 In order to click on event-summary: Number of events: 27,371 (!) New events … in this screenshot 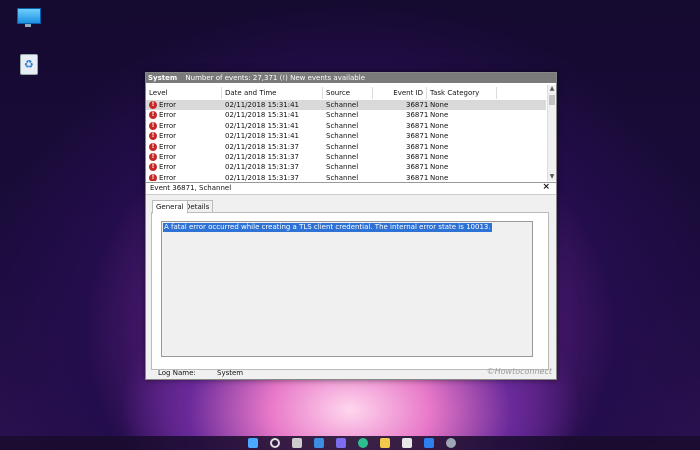, I will do `click(275, 78)`.